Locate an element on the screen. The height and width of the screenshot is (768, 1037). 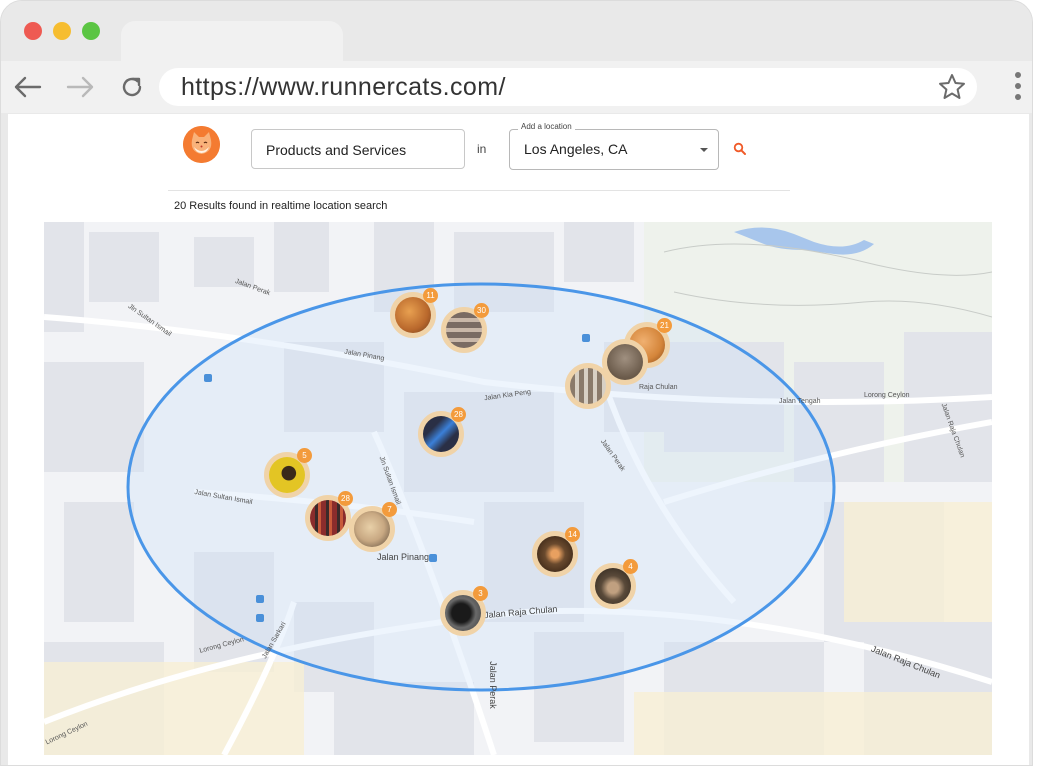
map-marker is located at coordinates (588, 386).